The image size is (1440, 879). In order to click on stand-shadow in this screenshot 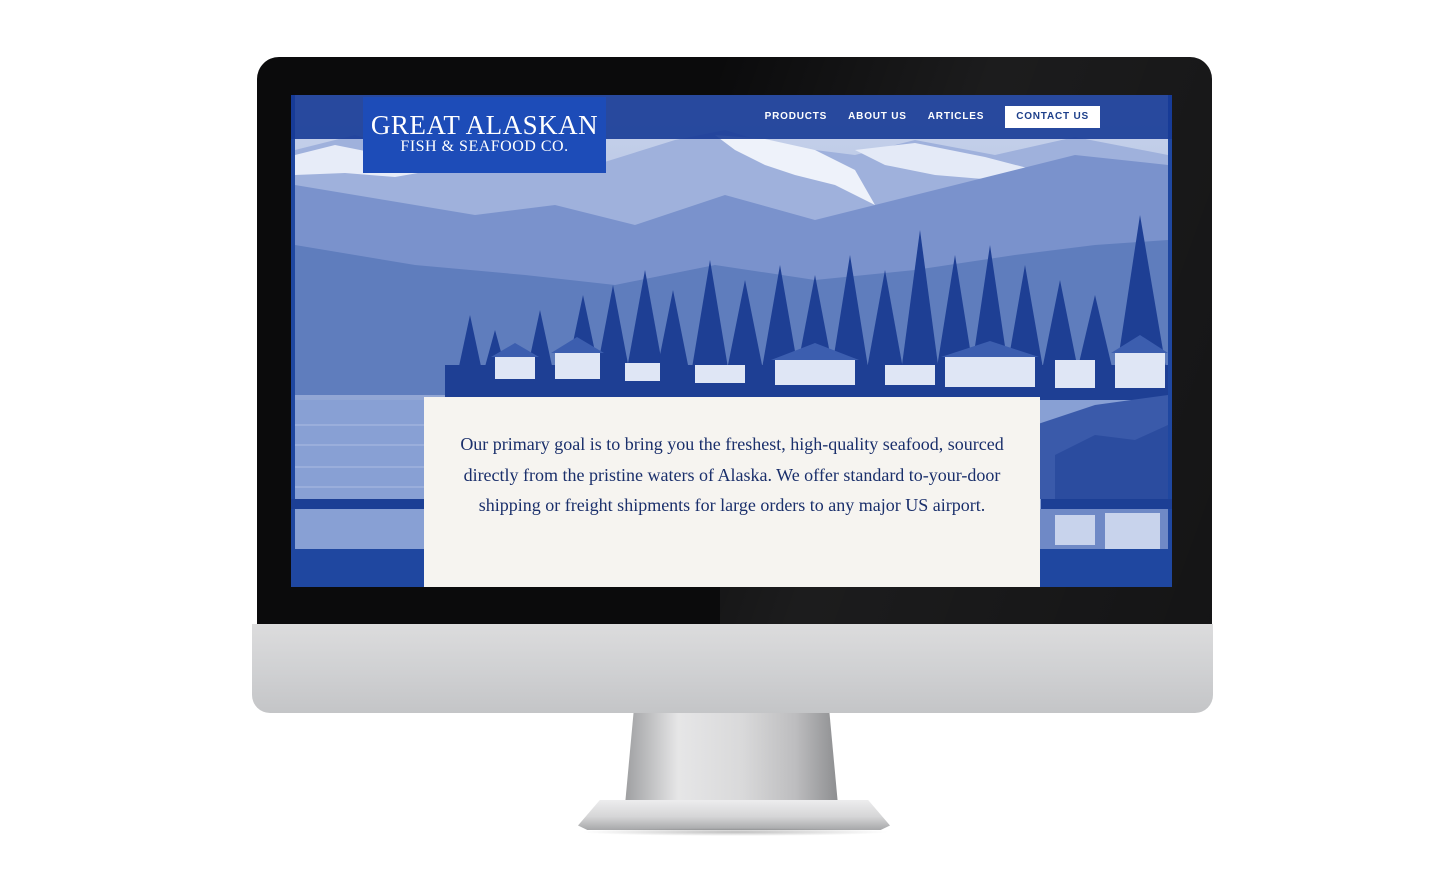, I will do `click(735, 832)`.